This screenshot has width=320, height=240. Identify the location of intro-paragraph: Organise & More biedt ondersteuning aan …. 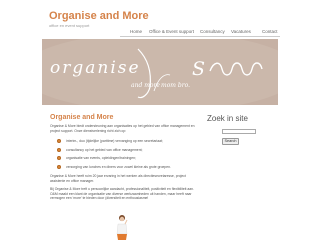
(122, 128).